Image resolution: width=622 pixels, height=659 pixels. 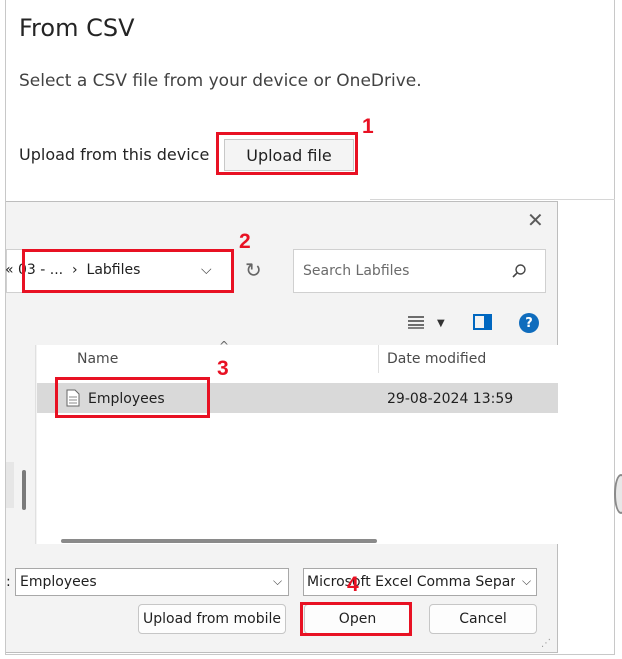 What do you see at coordinates (441, 323) in the screenshot?
I see `view-caret-icon: ▼` at bounding box center [441, 323].